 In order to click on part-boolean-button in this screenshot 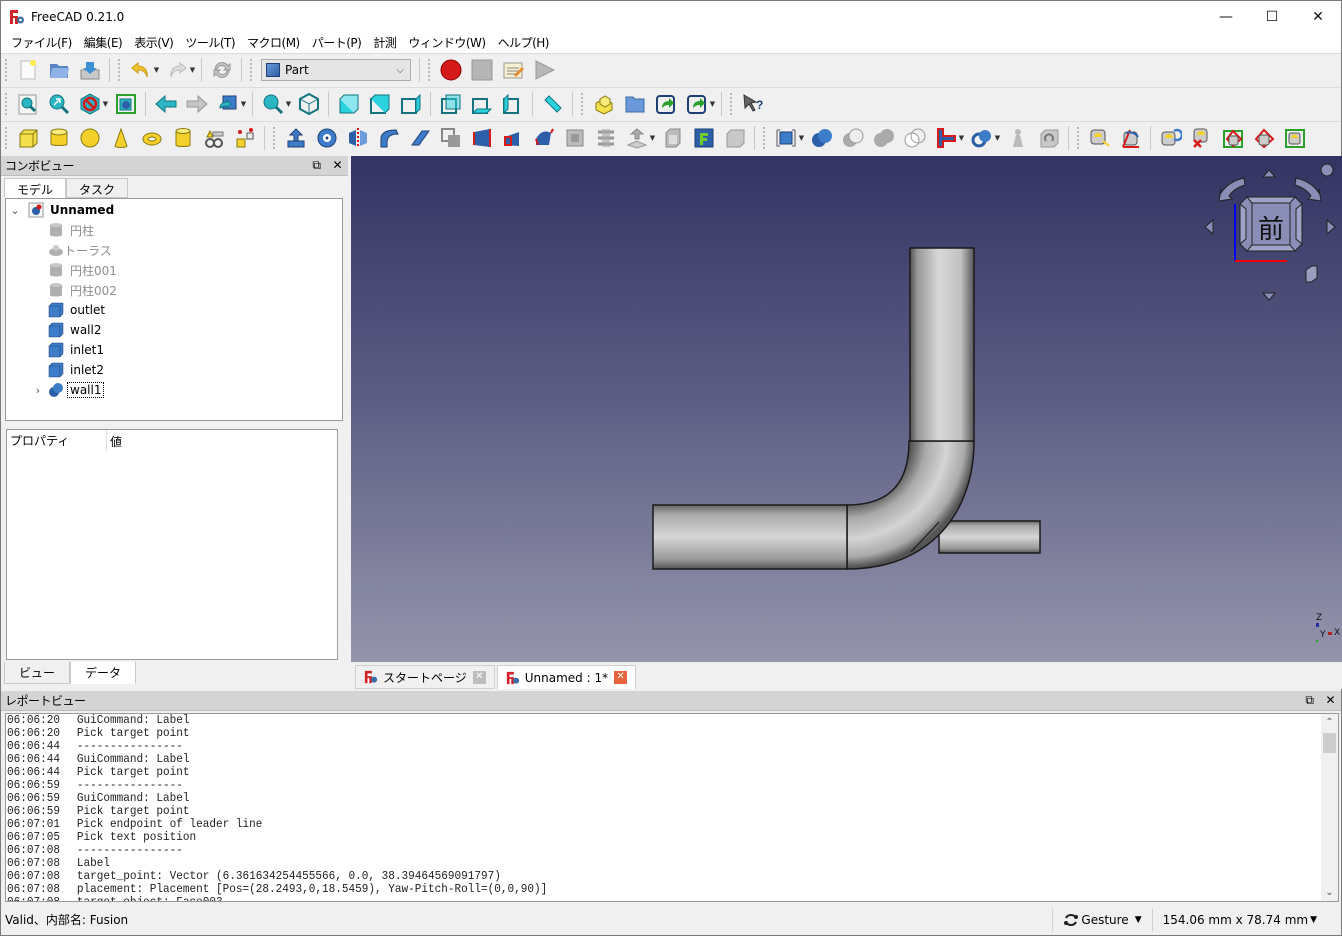, I will do `click(821, 138)`.